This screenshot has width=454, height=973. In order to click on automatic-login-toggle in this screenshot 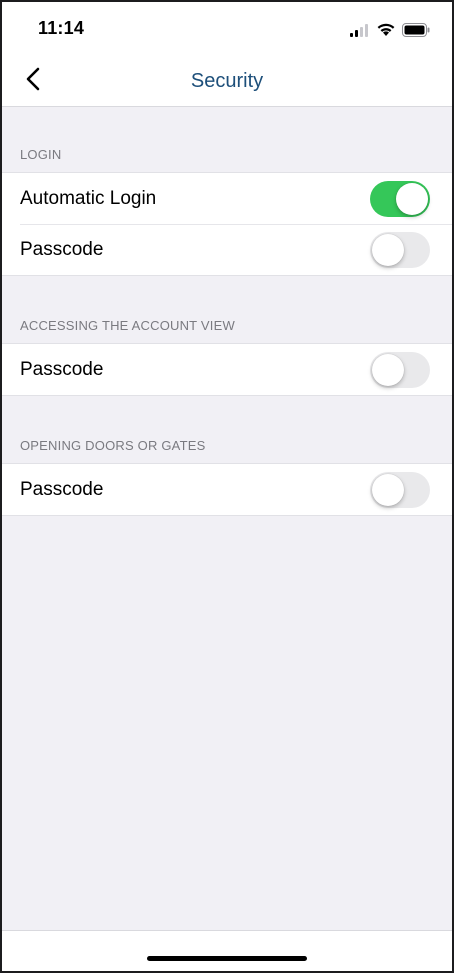, I will do `click(400, 199)`.